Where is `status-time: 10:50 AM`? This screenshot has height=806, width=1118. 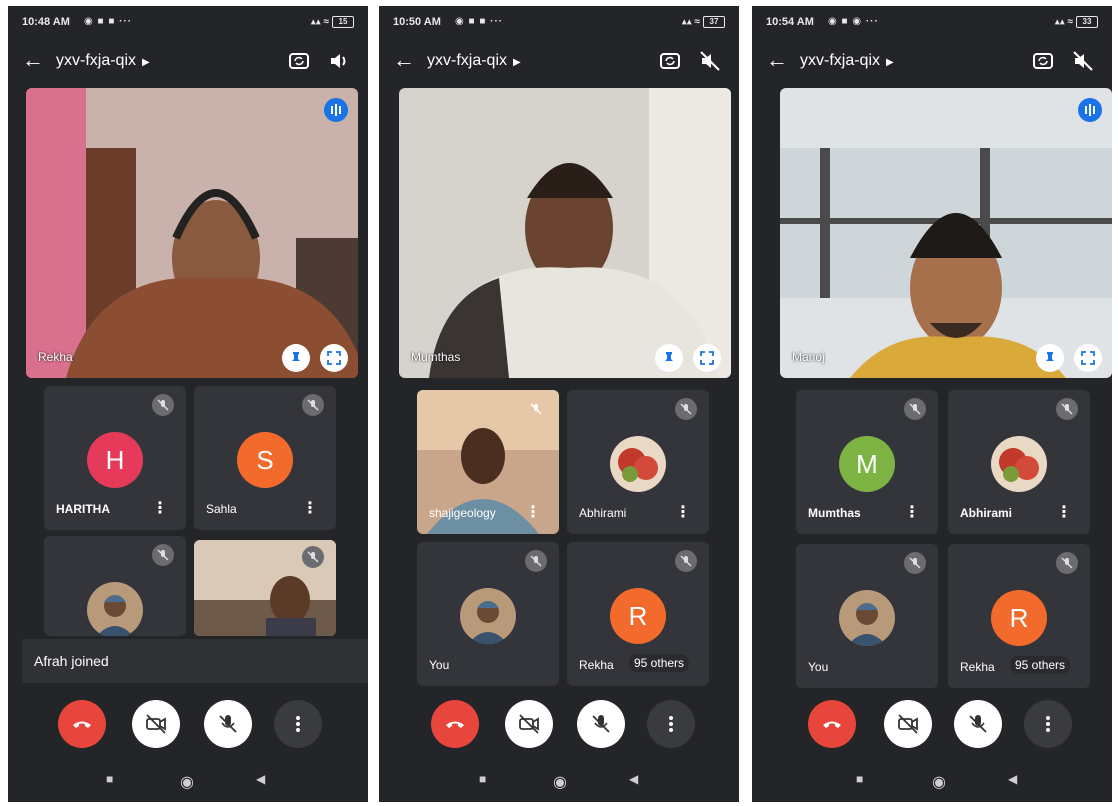 status-time: 10:50 AM is located at coordinates (417, 22).